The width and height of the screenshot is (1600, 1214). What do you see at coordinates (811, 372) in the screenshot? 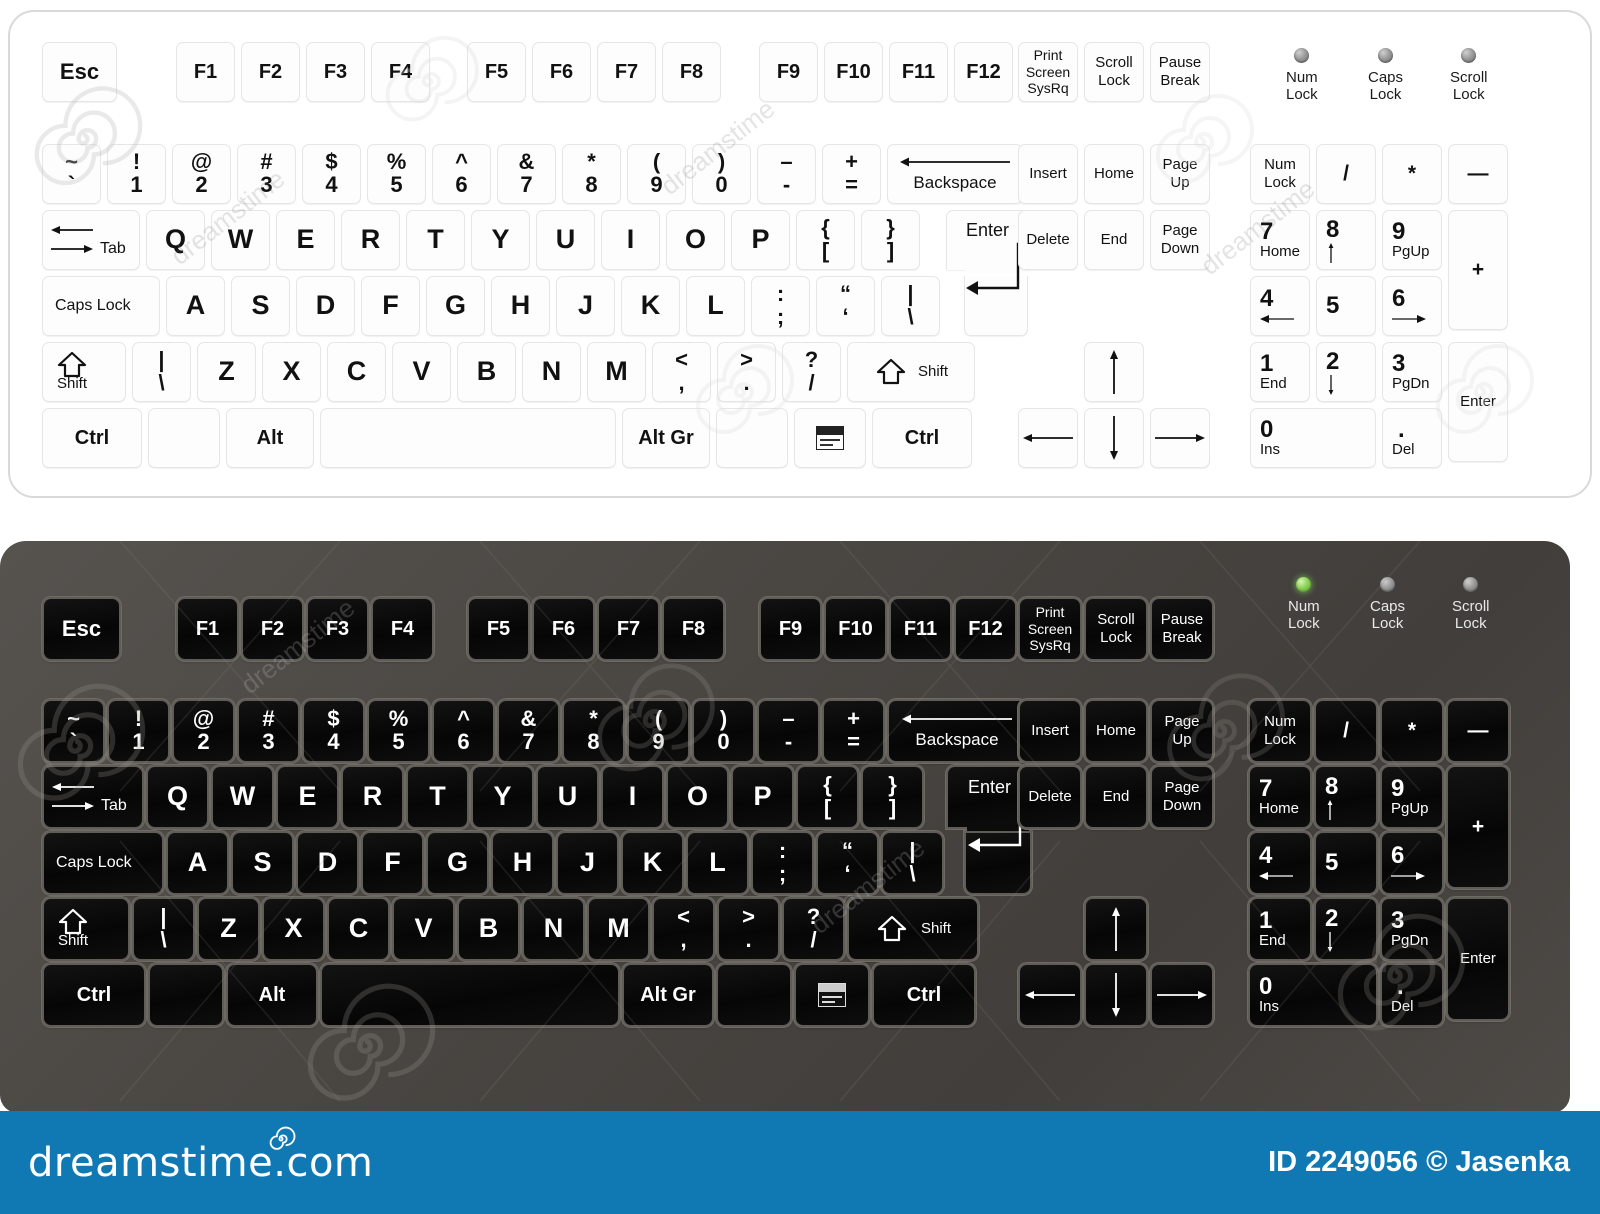
I see `key-slash: ? /` at bounding box center [811, 372].